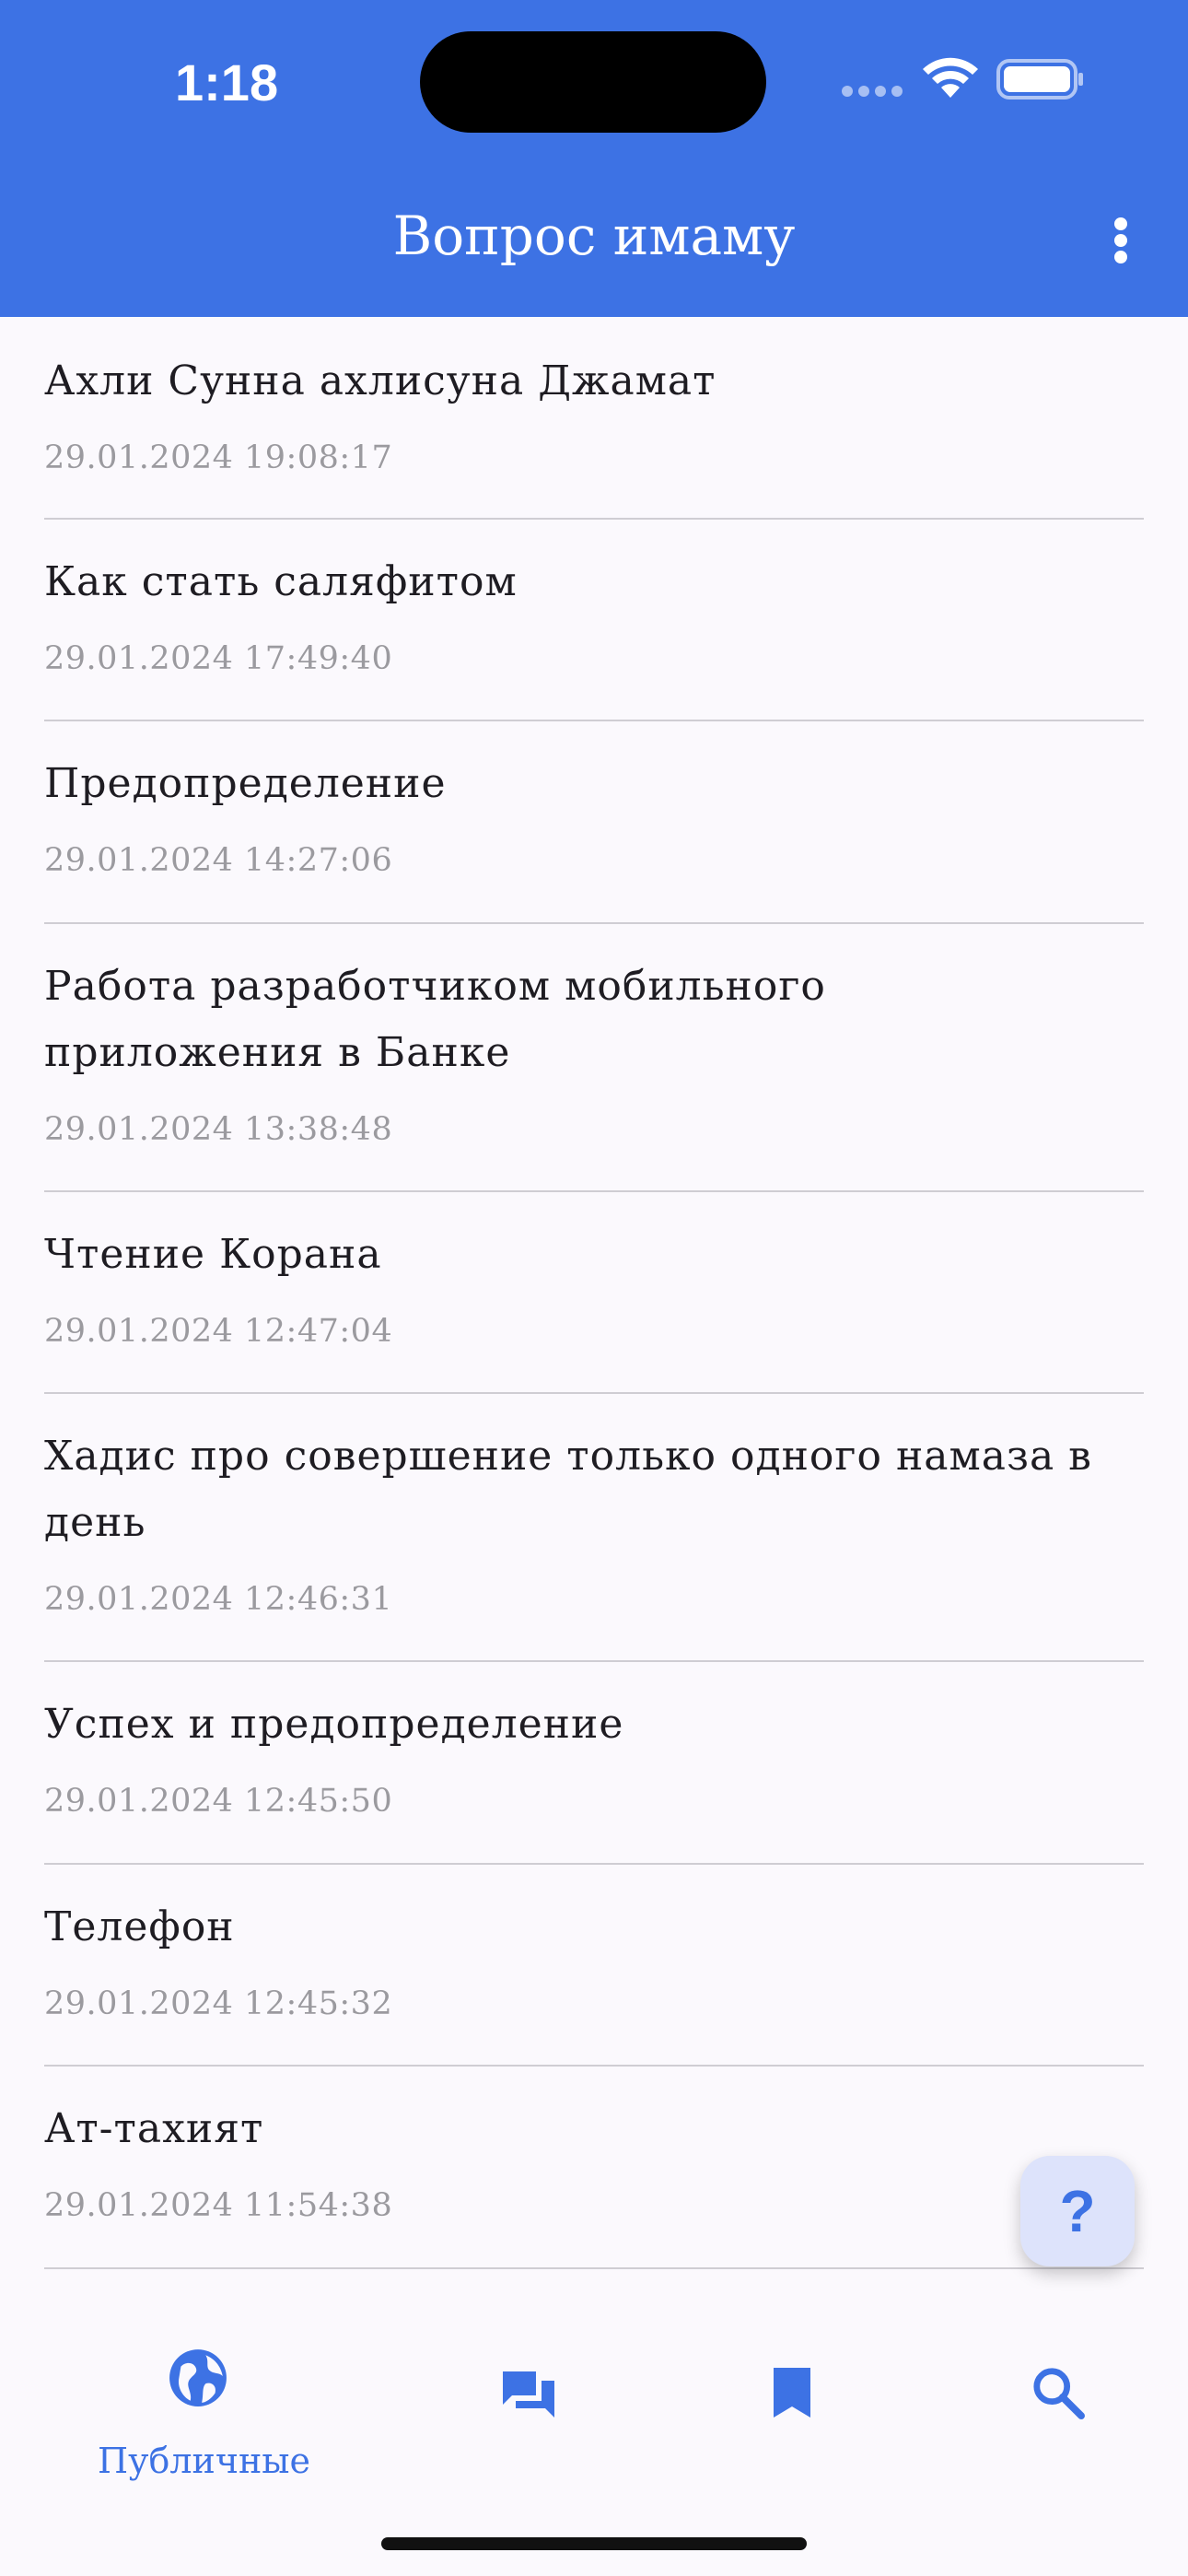  Describe the element at coordinates (95, 1522) in the screenshot. I see `question-title-line2: день` at that location.